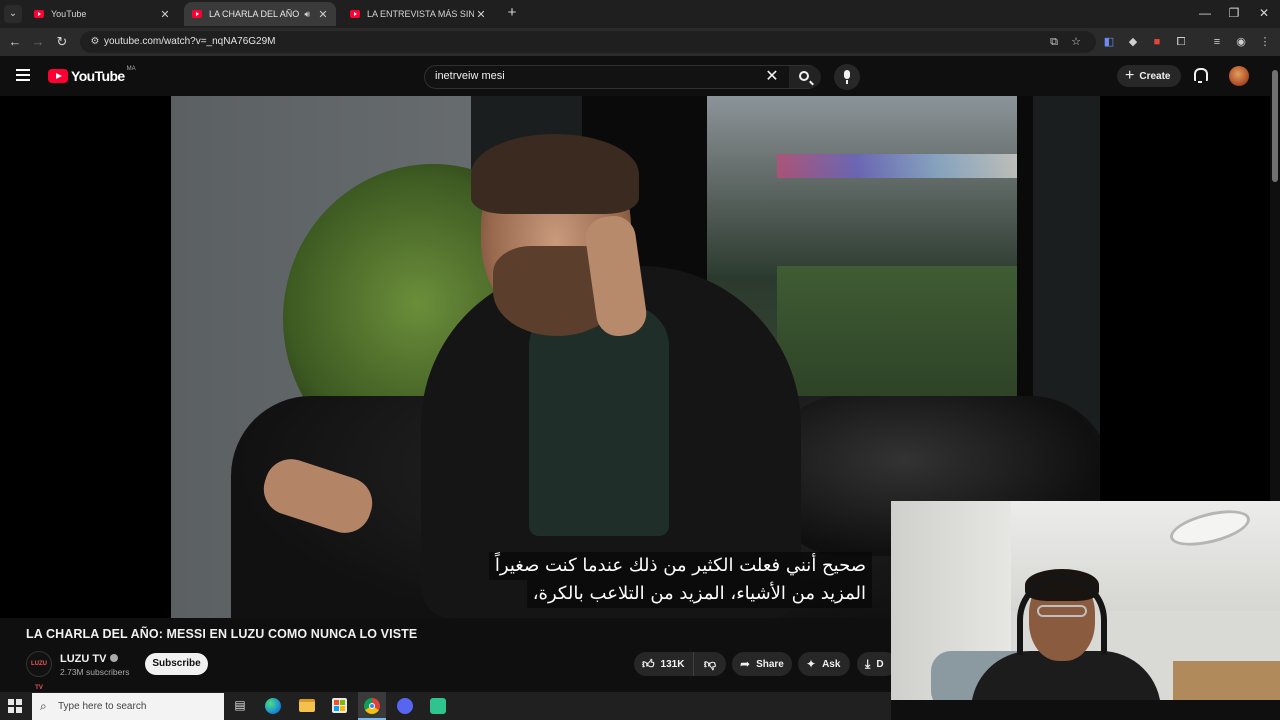 This screenshot has height=720, width=1280. I want to click on profile-icon: ◉, so click(1241, 42).